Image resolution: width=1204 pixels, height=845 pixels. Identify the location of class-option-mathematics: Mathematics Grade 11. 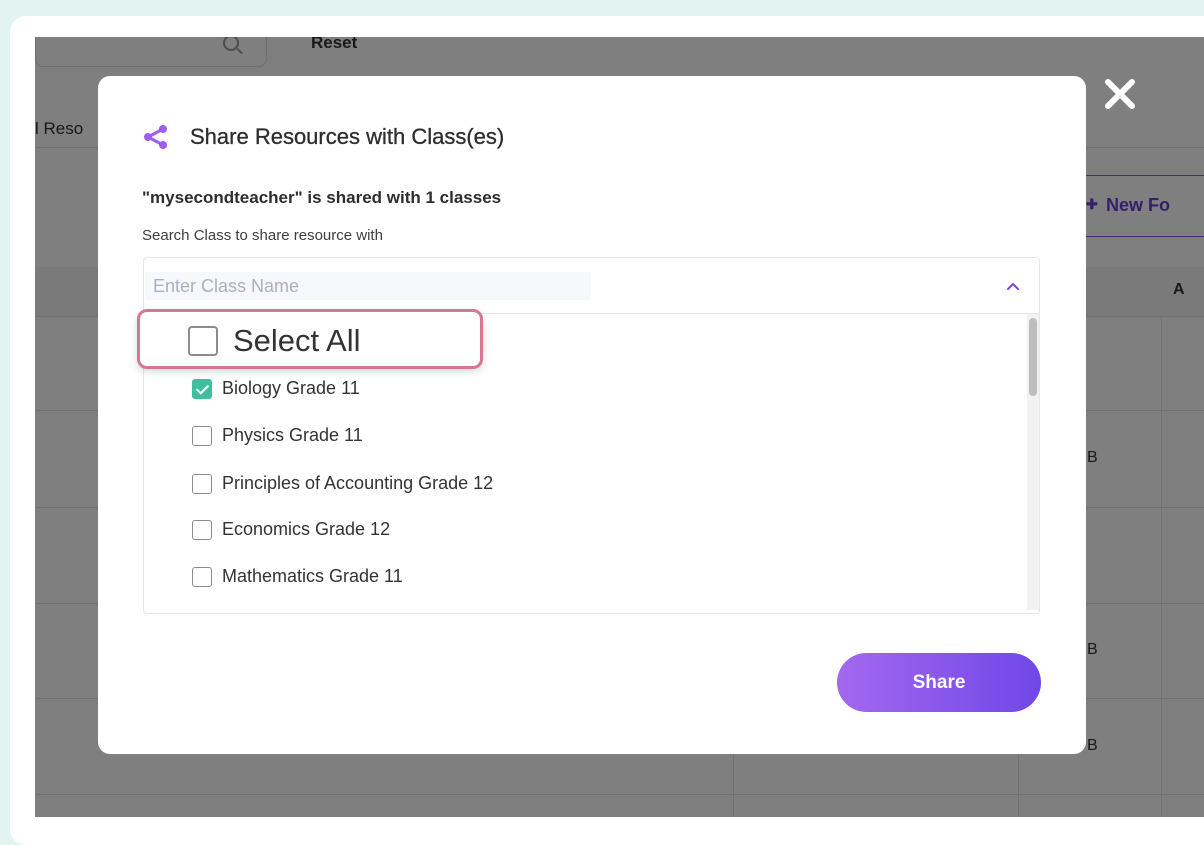
(297, 576).